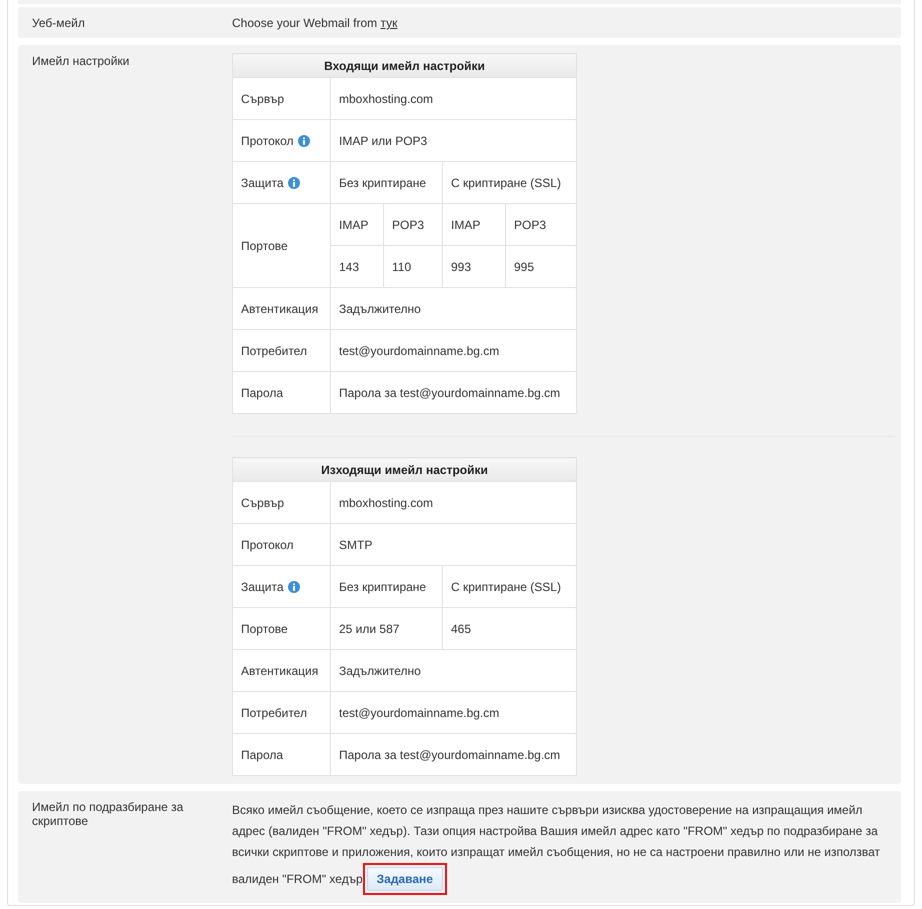  I want to click on table-header: Входящи имейл настройки, so click(404, 66).